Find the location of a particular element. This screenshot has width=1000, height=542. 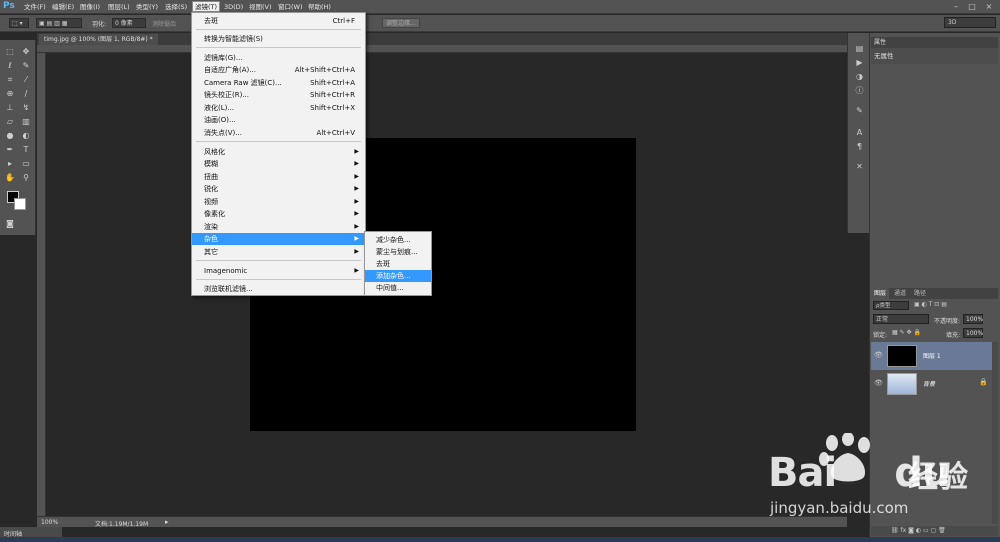

minimize-icon: – is located at coordinates (956, 6).